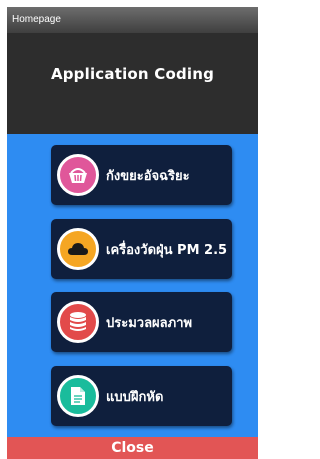  What do you see at coordinates (78, 322) in the screenshot?
I see `database-icon` at bounding box center [78, 322].